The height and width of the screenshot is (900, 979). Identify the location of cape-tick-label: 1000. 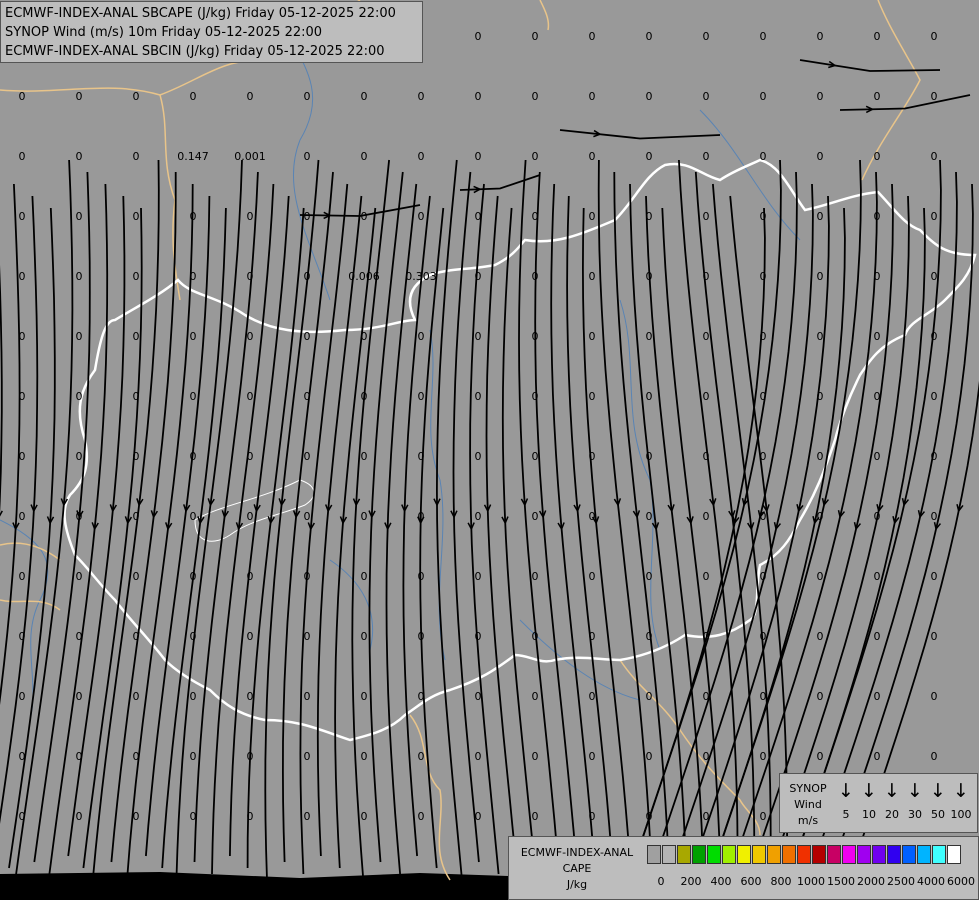
(811, 881).